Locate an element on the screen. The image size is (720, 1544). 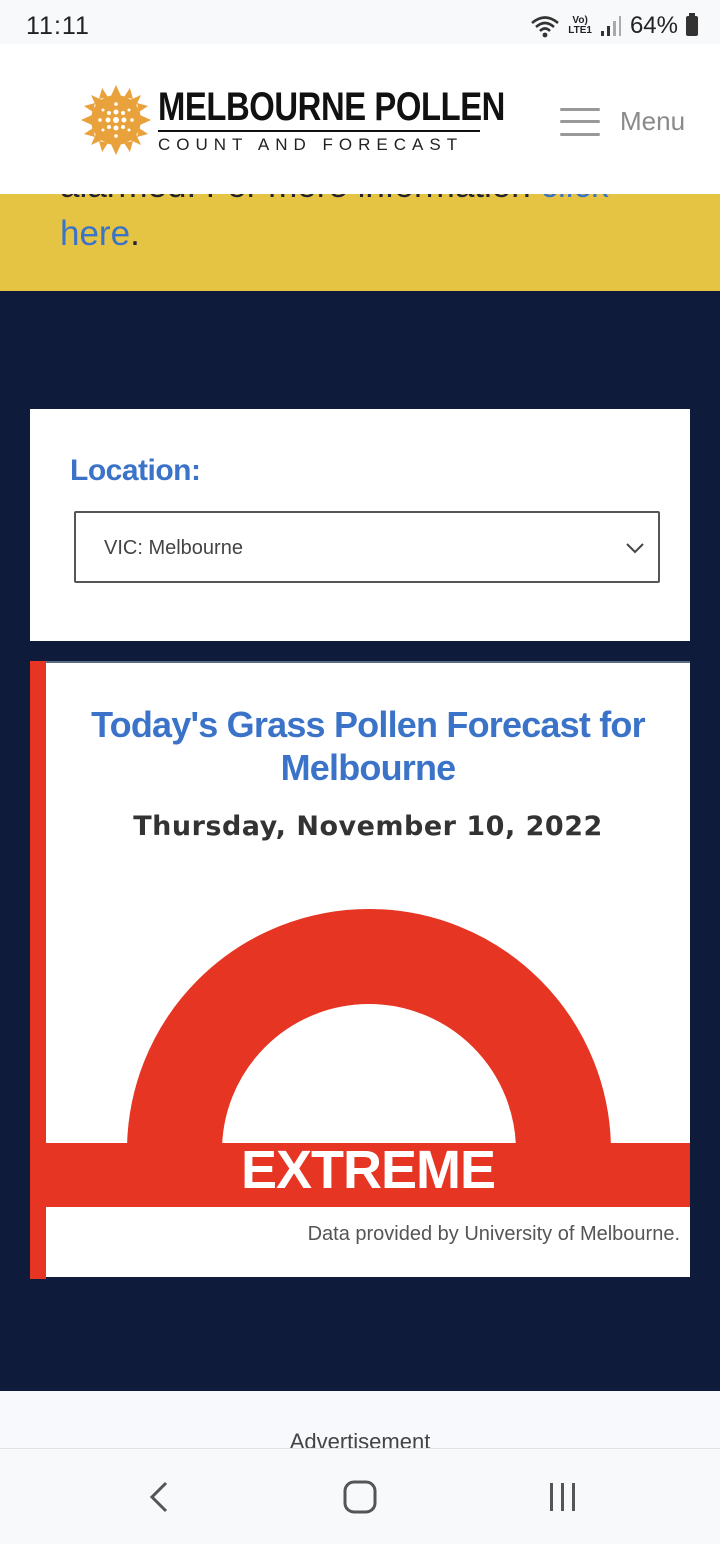
alert-click-link: click is located at coordinates (574, 199).